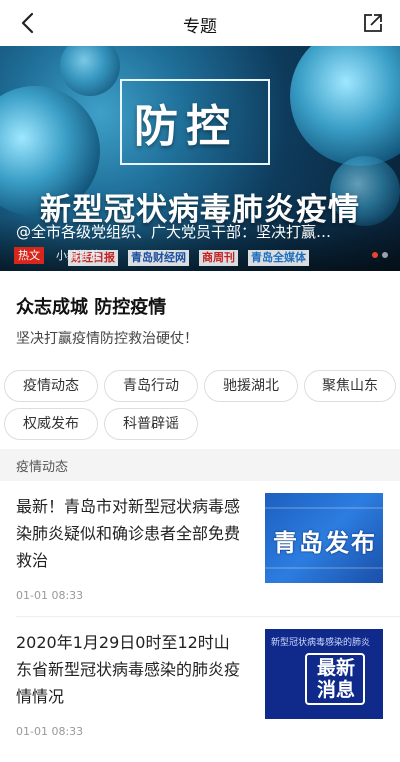  Describe the element at coordinates (380, 255) in the screenshot. I see `carousel-indicator` at that location.